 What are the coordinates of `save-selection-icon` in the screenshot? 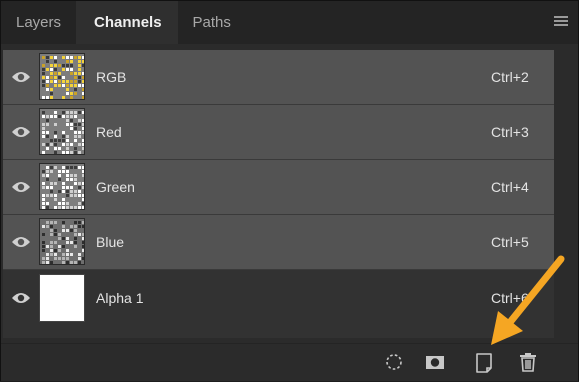 It's located at (435, 362).